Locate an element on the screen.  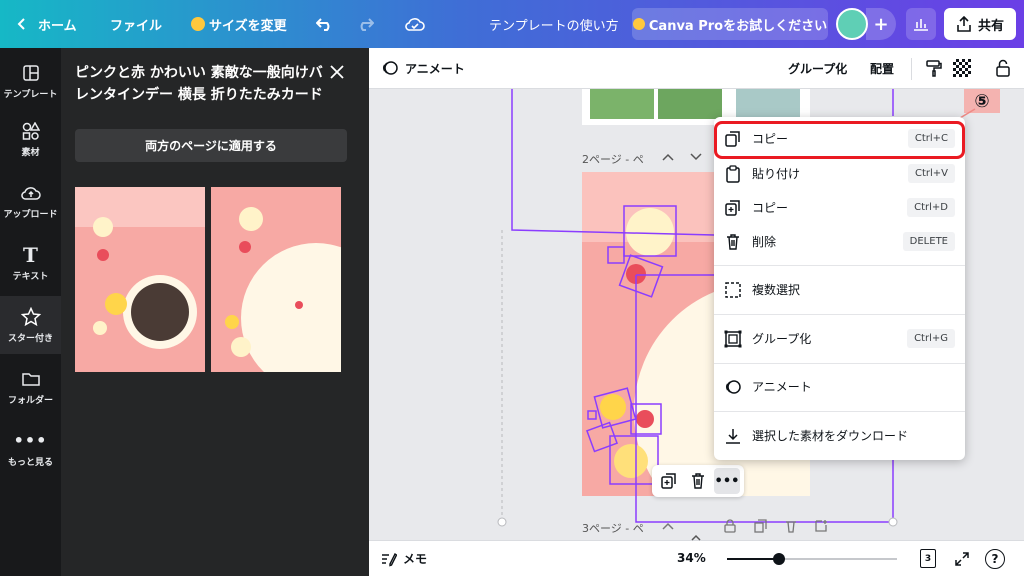
menu-item-label: 削除 is located at coordinates (764, 242).